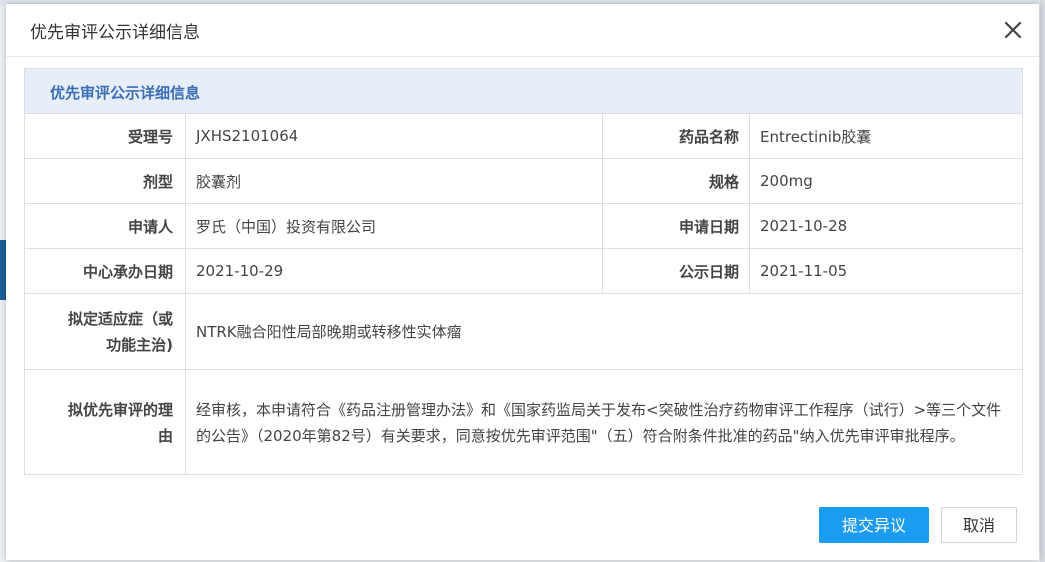 This screenshot has height=562, width=1045. I want to click on reason-label-line2: 由, so click(165, 435).